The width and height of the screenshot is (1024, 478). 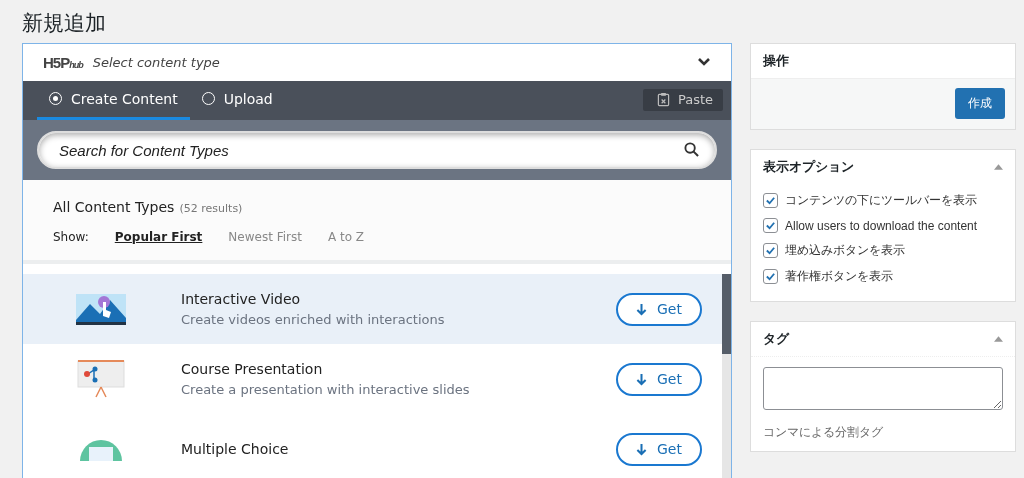 What do you see at coordinates (377, 150) in the screenshot?
I see `search-field: Search for Content Types` at bounding box center [377, 150].